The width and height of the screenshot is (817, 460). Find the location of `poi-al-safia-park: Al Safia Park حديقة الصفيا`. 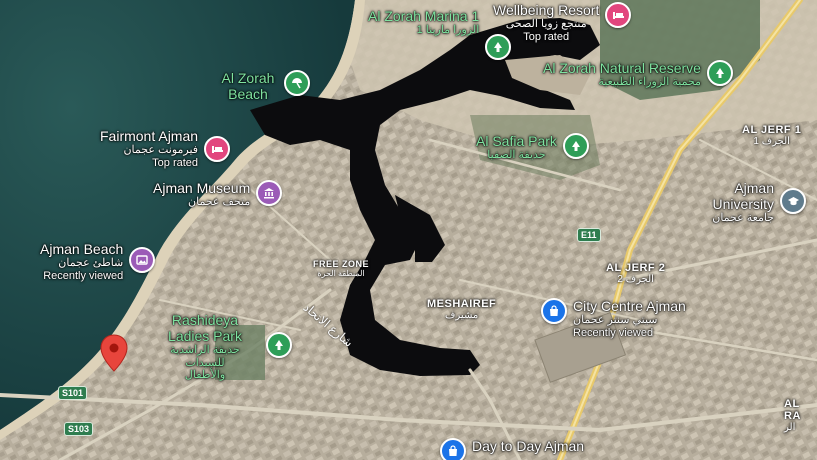

poi-al-safia-park: Al Safia Park حديقة الصفيا is located at coordinates (532, 147).